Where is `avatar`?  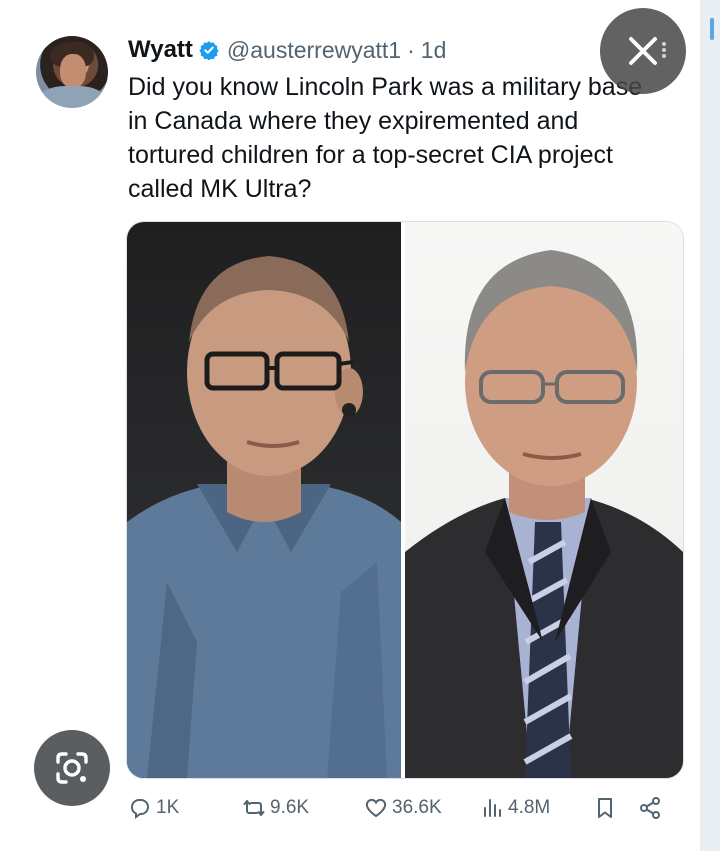 avatar is located at coordinates (72, 72).